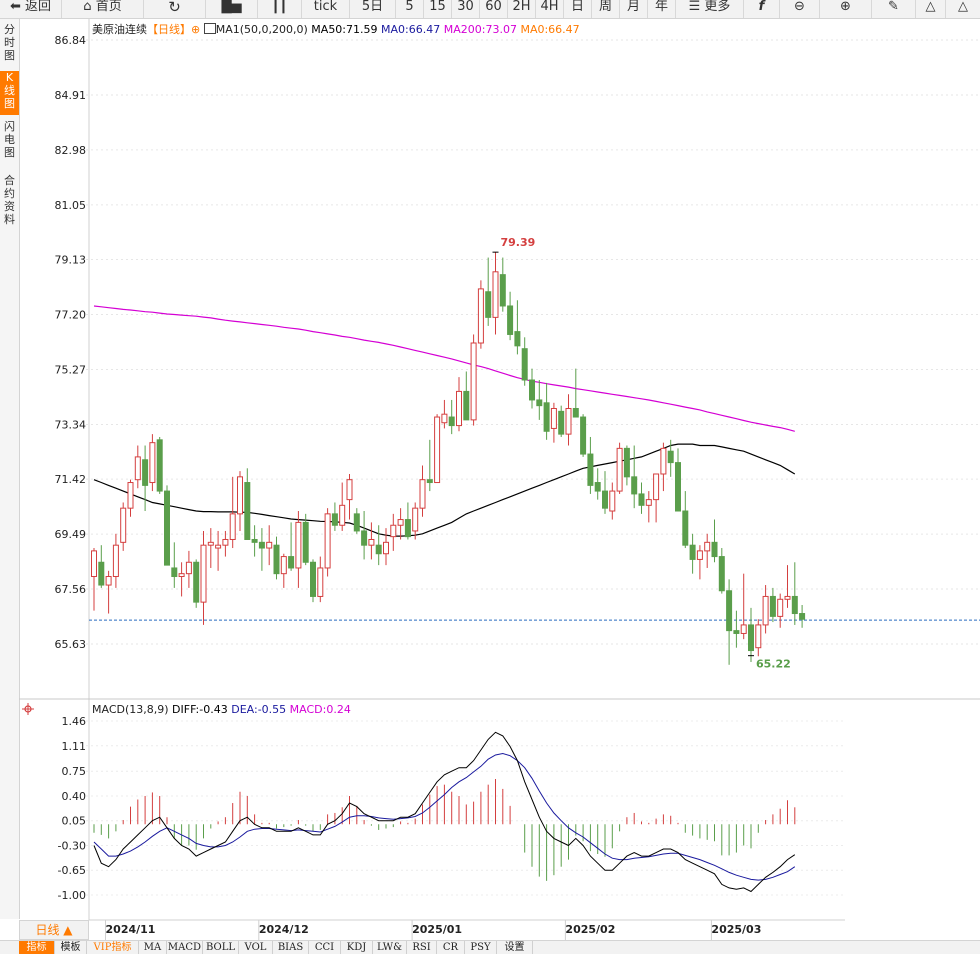 The height and width of the screenshot is (954, 980). Describe the element at coordinates (195, 29) in the screenshot. I see `period-settings-icon: ⊕` at that location.